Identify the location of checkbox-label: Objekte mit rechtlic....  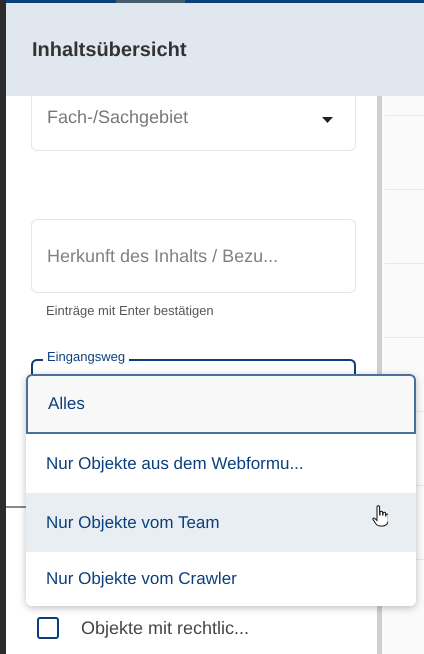
(165, 628).